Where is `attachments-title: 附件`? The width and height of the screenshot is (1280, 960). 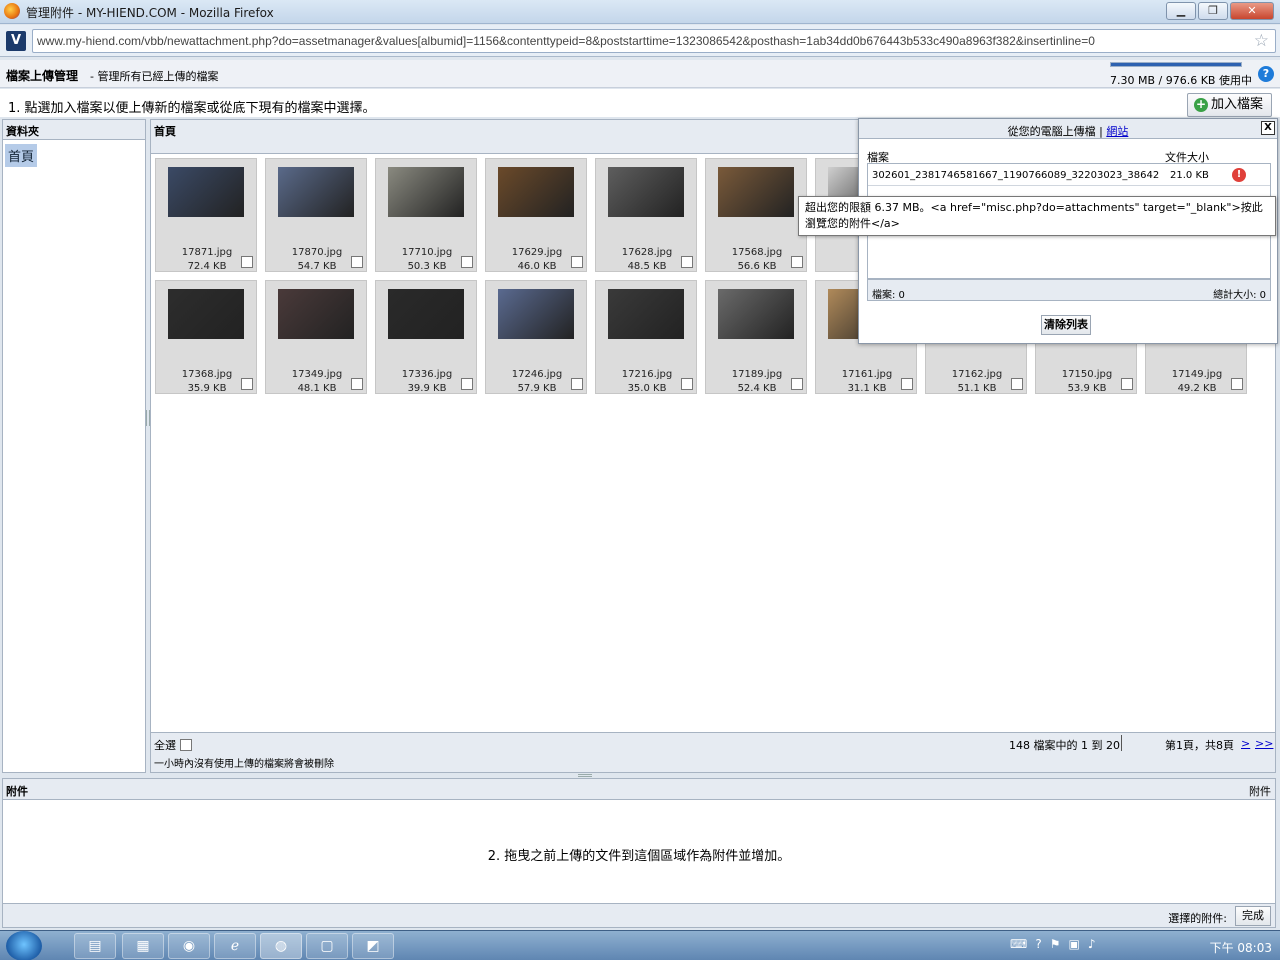
attachments-title: 附件 is located at coordinates (17, 791).